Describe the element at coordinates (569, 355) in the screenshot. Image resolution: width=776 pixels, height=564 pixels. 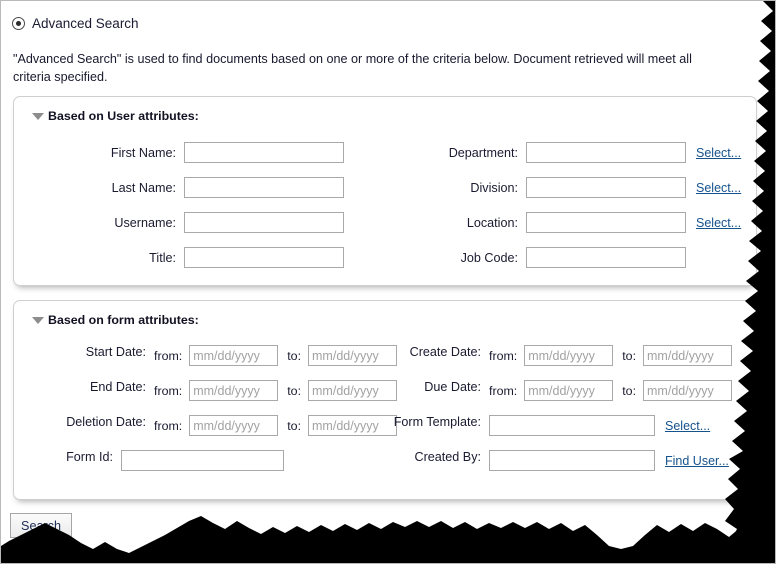
I see `input-create-date-from` at that location.